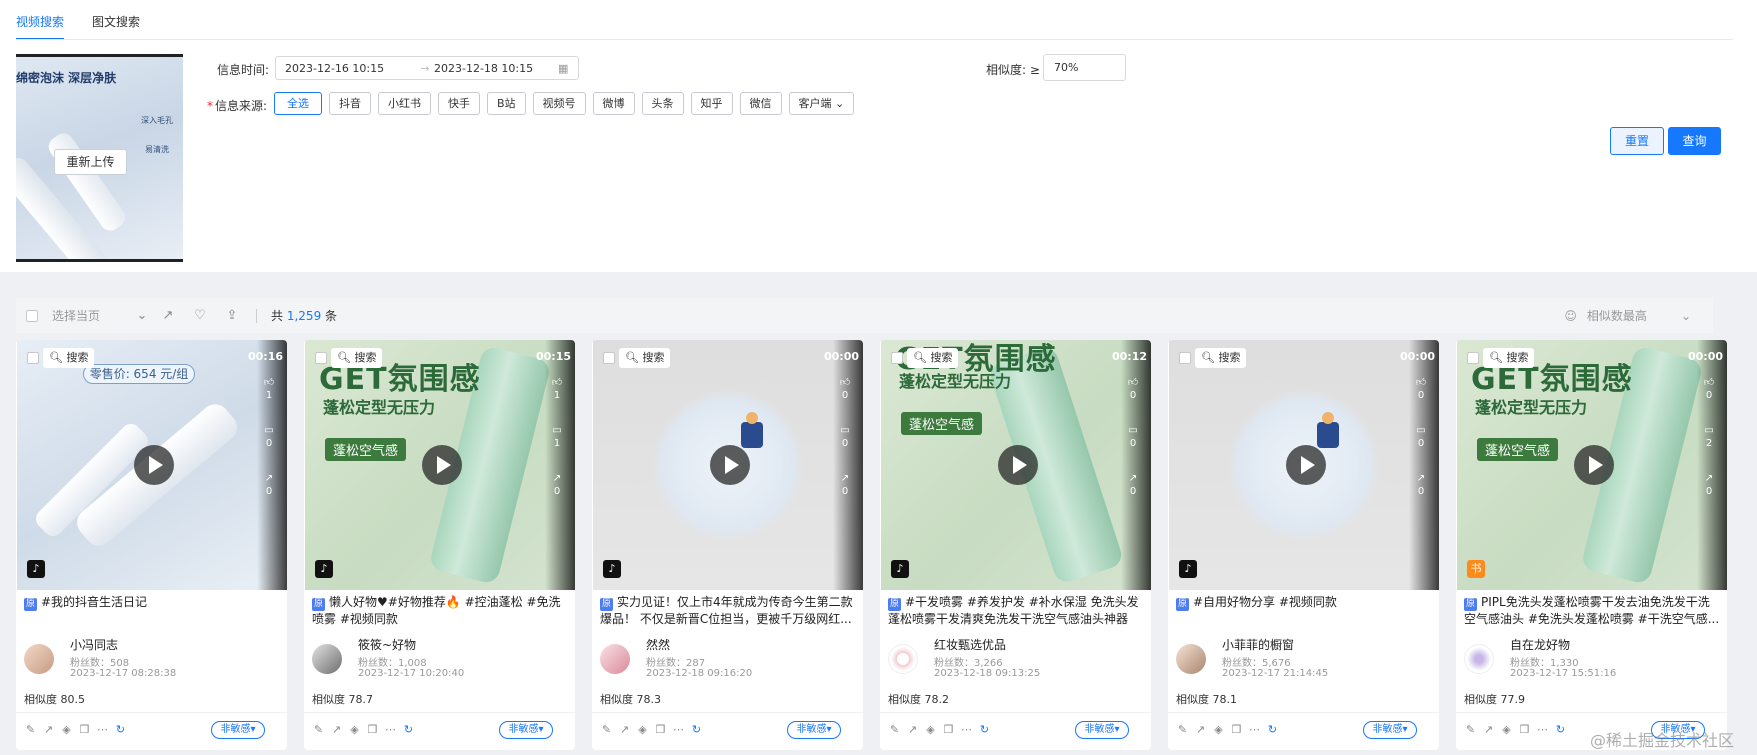  I want to click on chevron-down-icon: ⌄, so click(142, 316).